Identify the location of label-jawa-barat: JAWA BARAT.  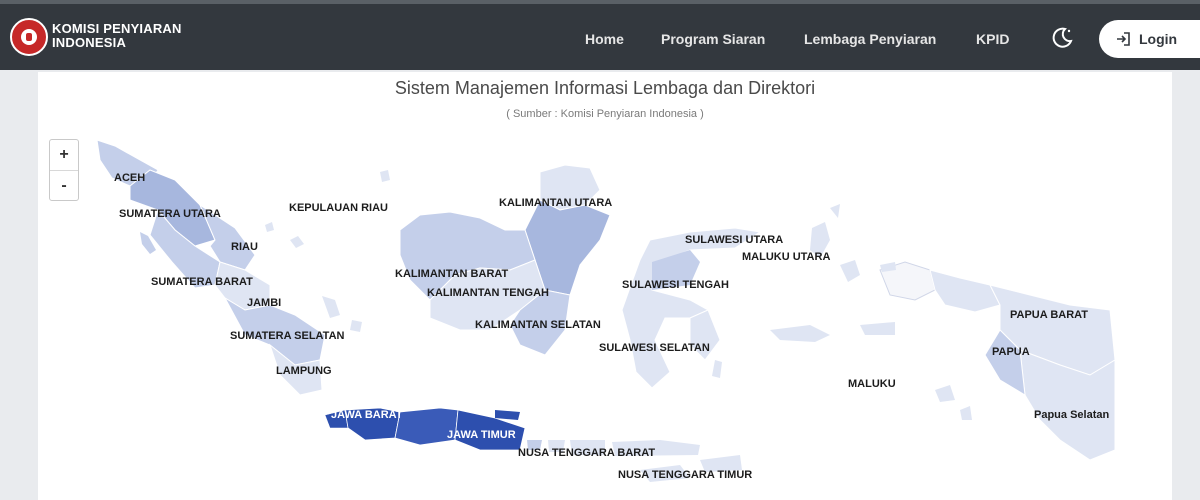
(367, 415).